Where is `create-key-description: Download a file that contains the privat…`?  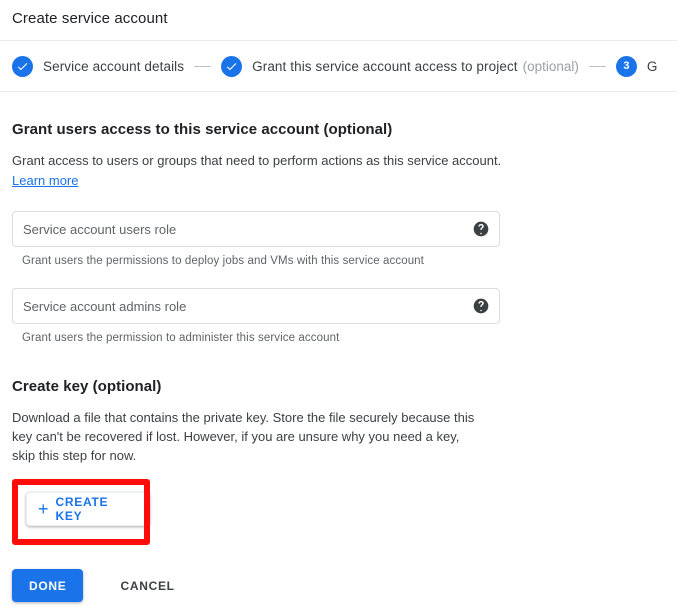
create-key-description: Download a file that contains the privat… is located at coordinates (243, 436).